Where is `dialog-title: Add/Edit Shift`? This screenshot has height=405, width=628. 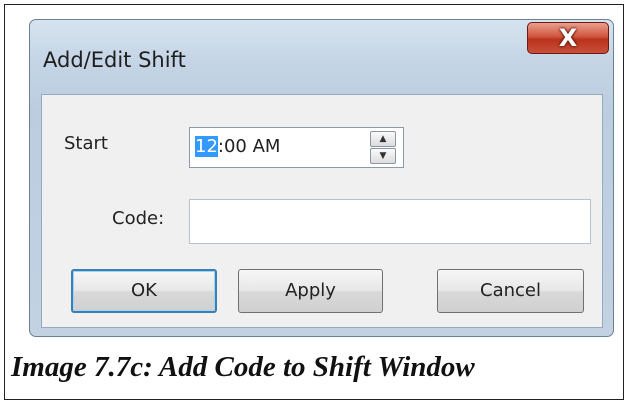
dialog-title: Add/Edit Shift is located at coordinates (114, 60).